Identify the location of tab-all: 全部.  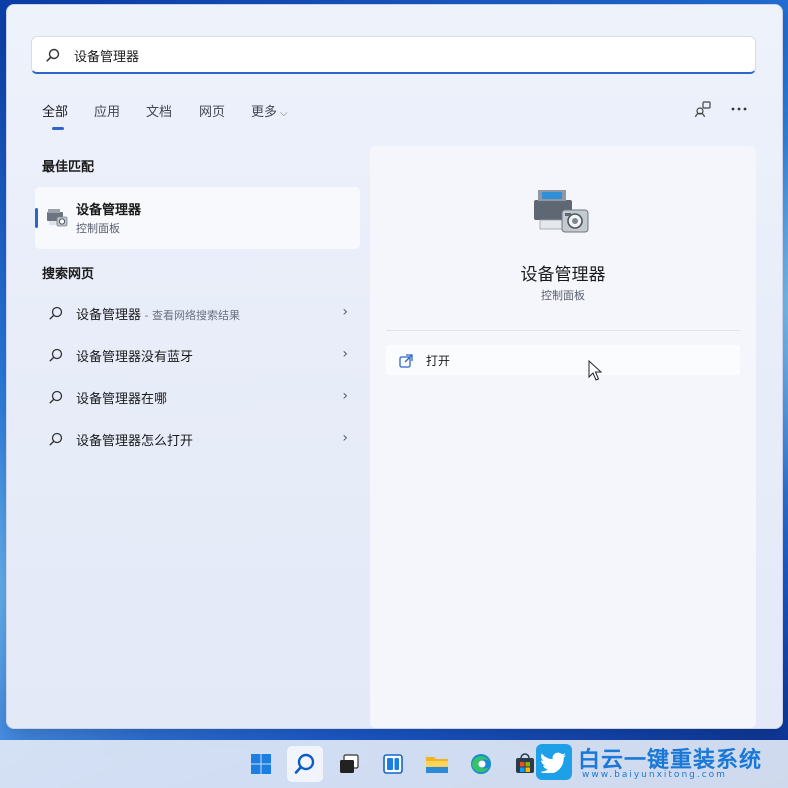
(55, 110).